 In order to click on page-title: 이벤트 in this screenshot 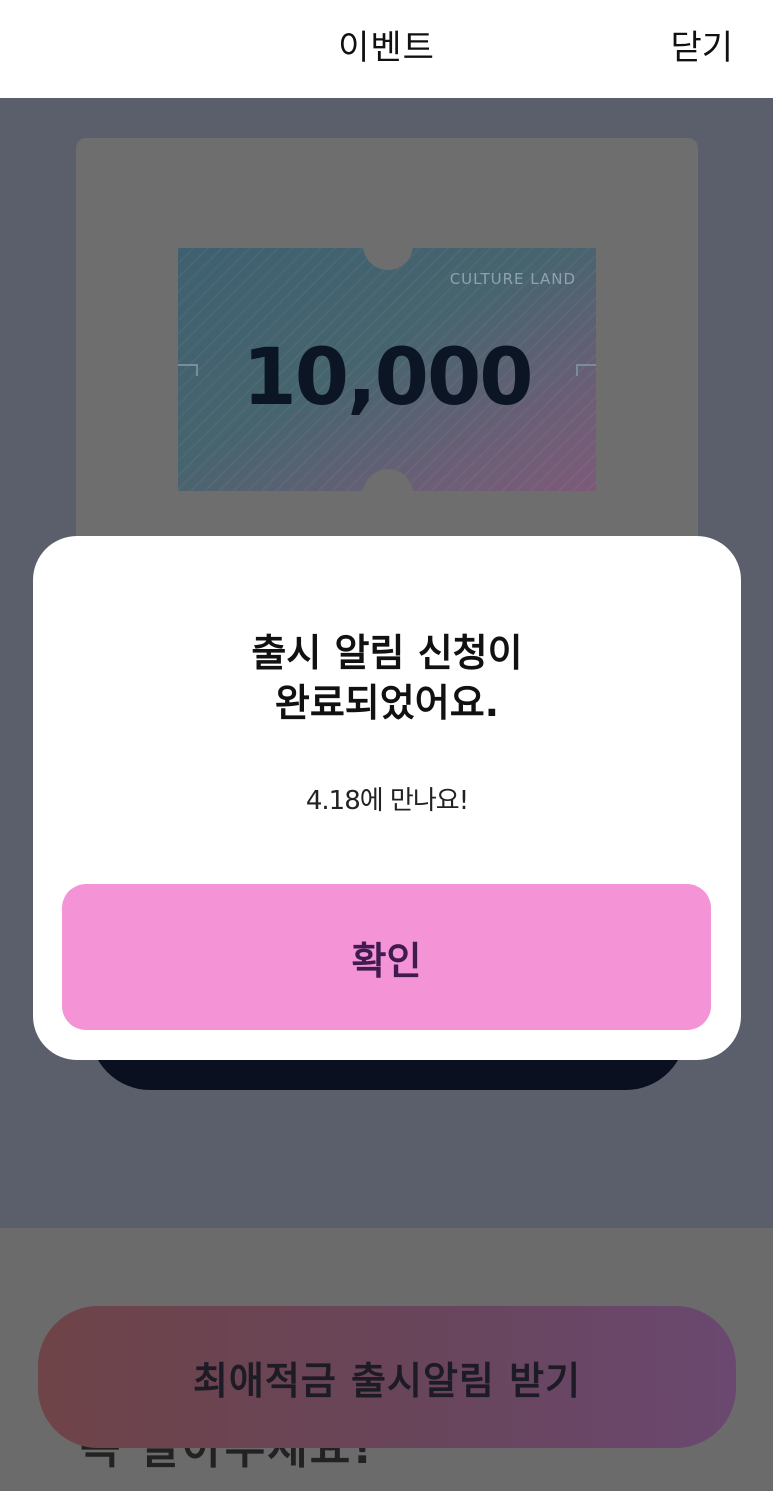, I will do `click(386, 48)`.